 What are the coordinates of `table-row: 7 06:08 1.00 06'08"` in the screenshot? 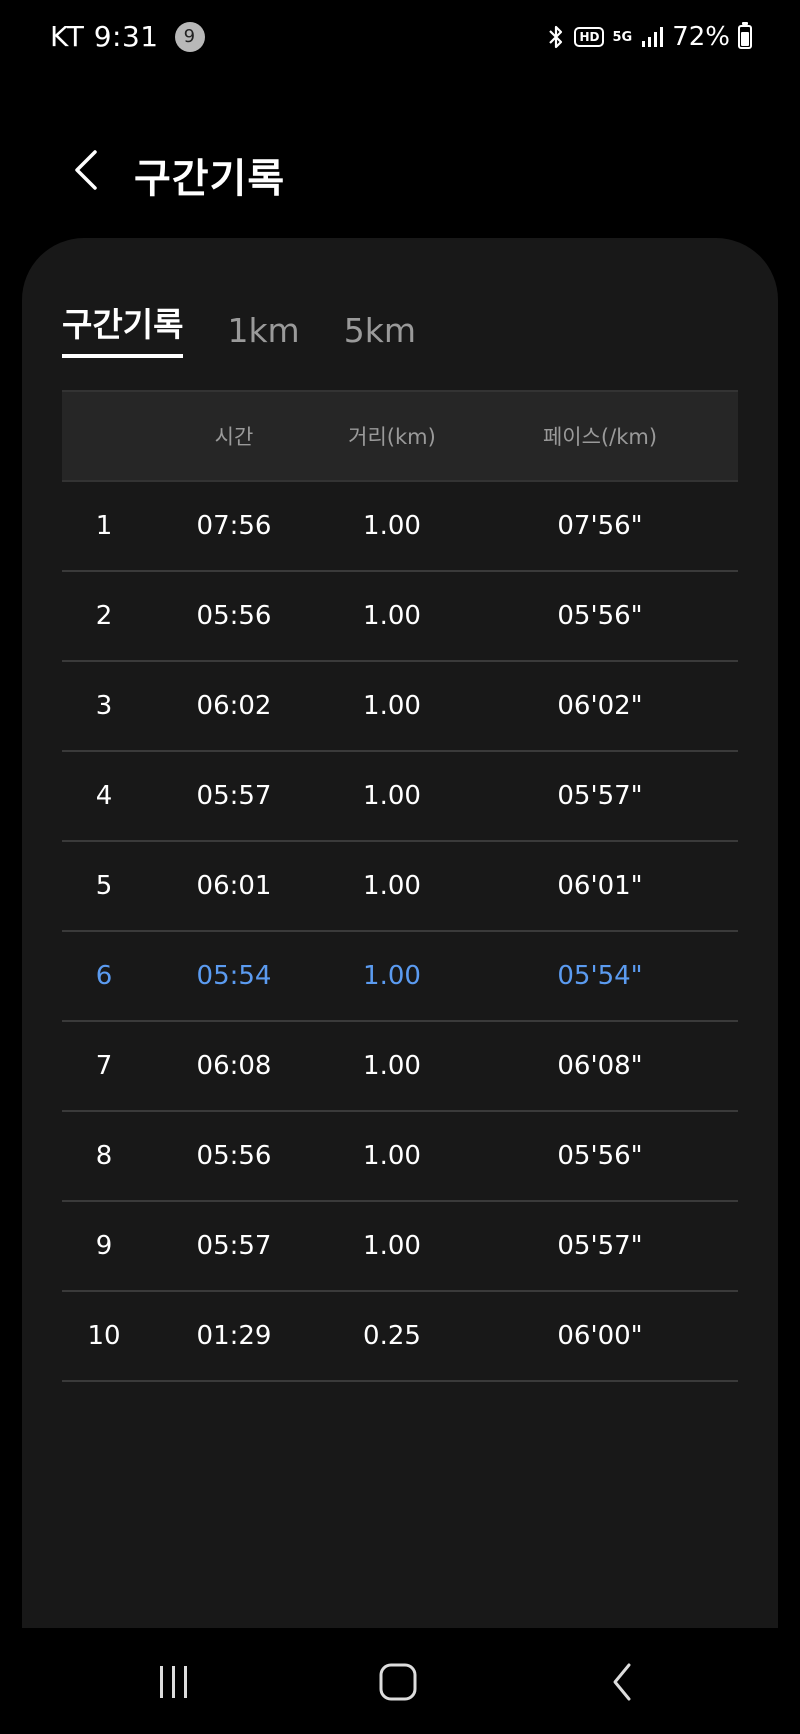 It's located at (400, 1067).